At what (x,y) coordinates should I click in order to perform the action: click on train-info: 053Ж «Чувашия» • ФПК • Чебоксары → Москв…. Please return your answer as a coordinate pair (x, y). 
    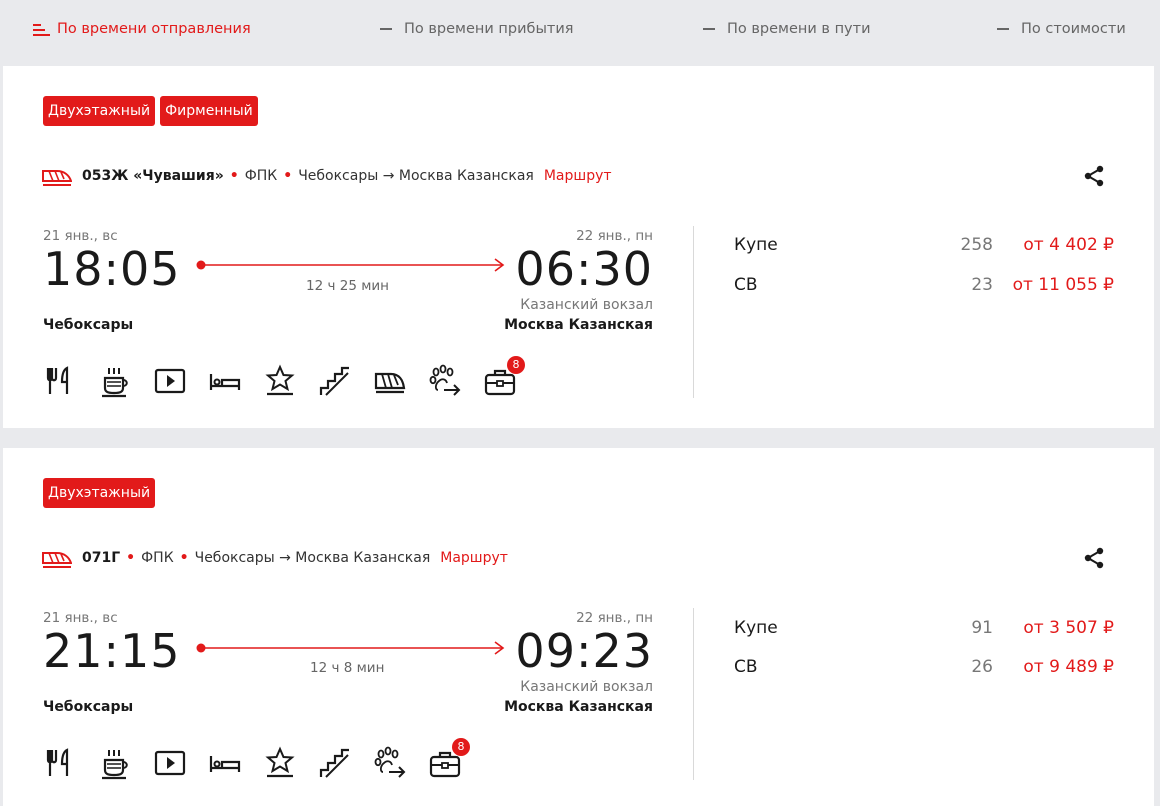
    Looking at the image, I should click on (327, 176).